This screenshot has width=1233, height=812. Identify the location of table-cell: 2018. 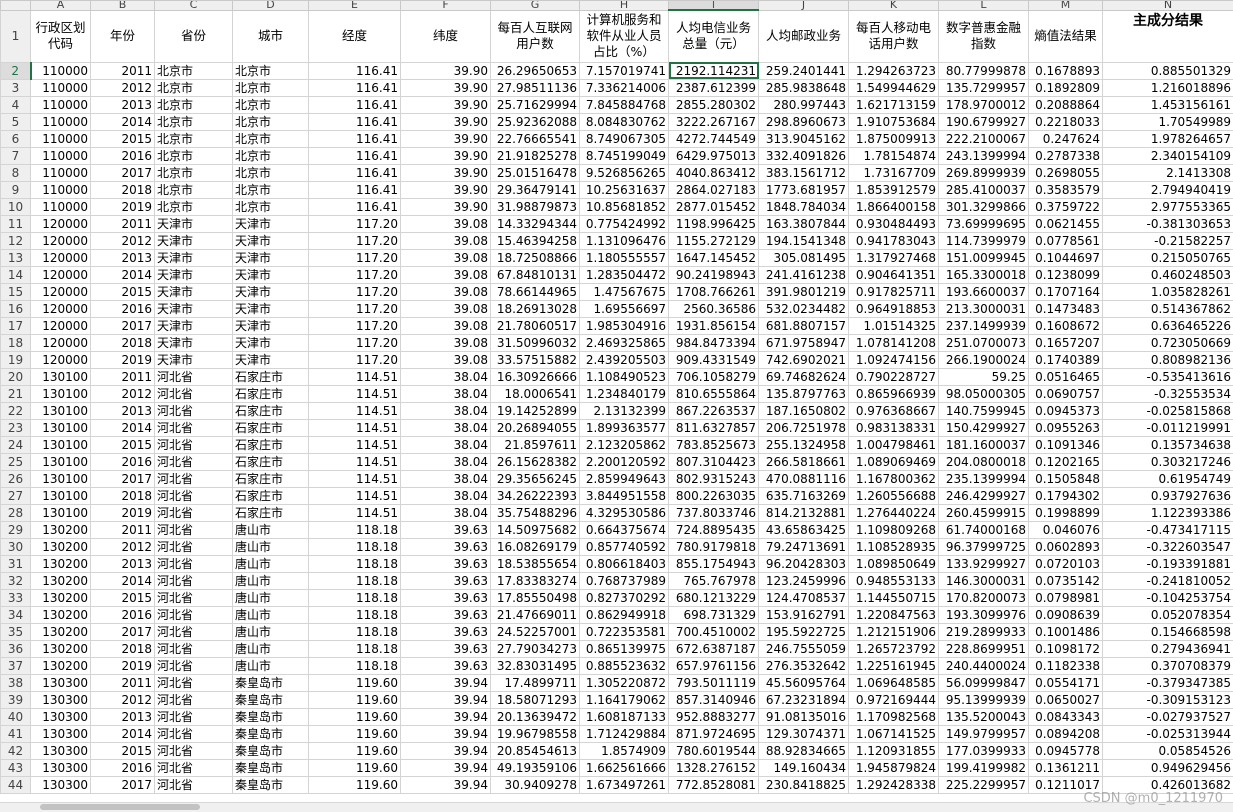
(122, 189).